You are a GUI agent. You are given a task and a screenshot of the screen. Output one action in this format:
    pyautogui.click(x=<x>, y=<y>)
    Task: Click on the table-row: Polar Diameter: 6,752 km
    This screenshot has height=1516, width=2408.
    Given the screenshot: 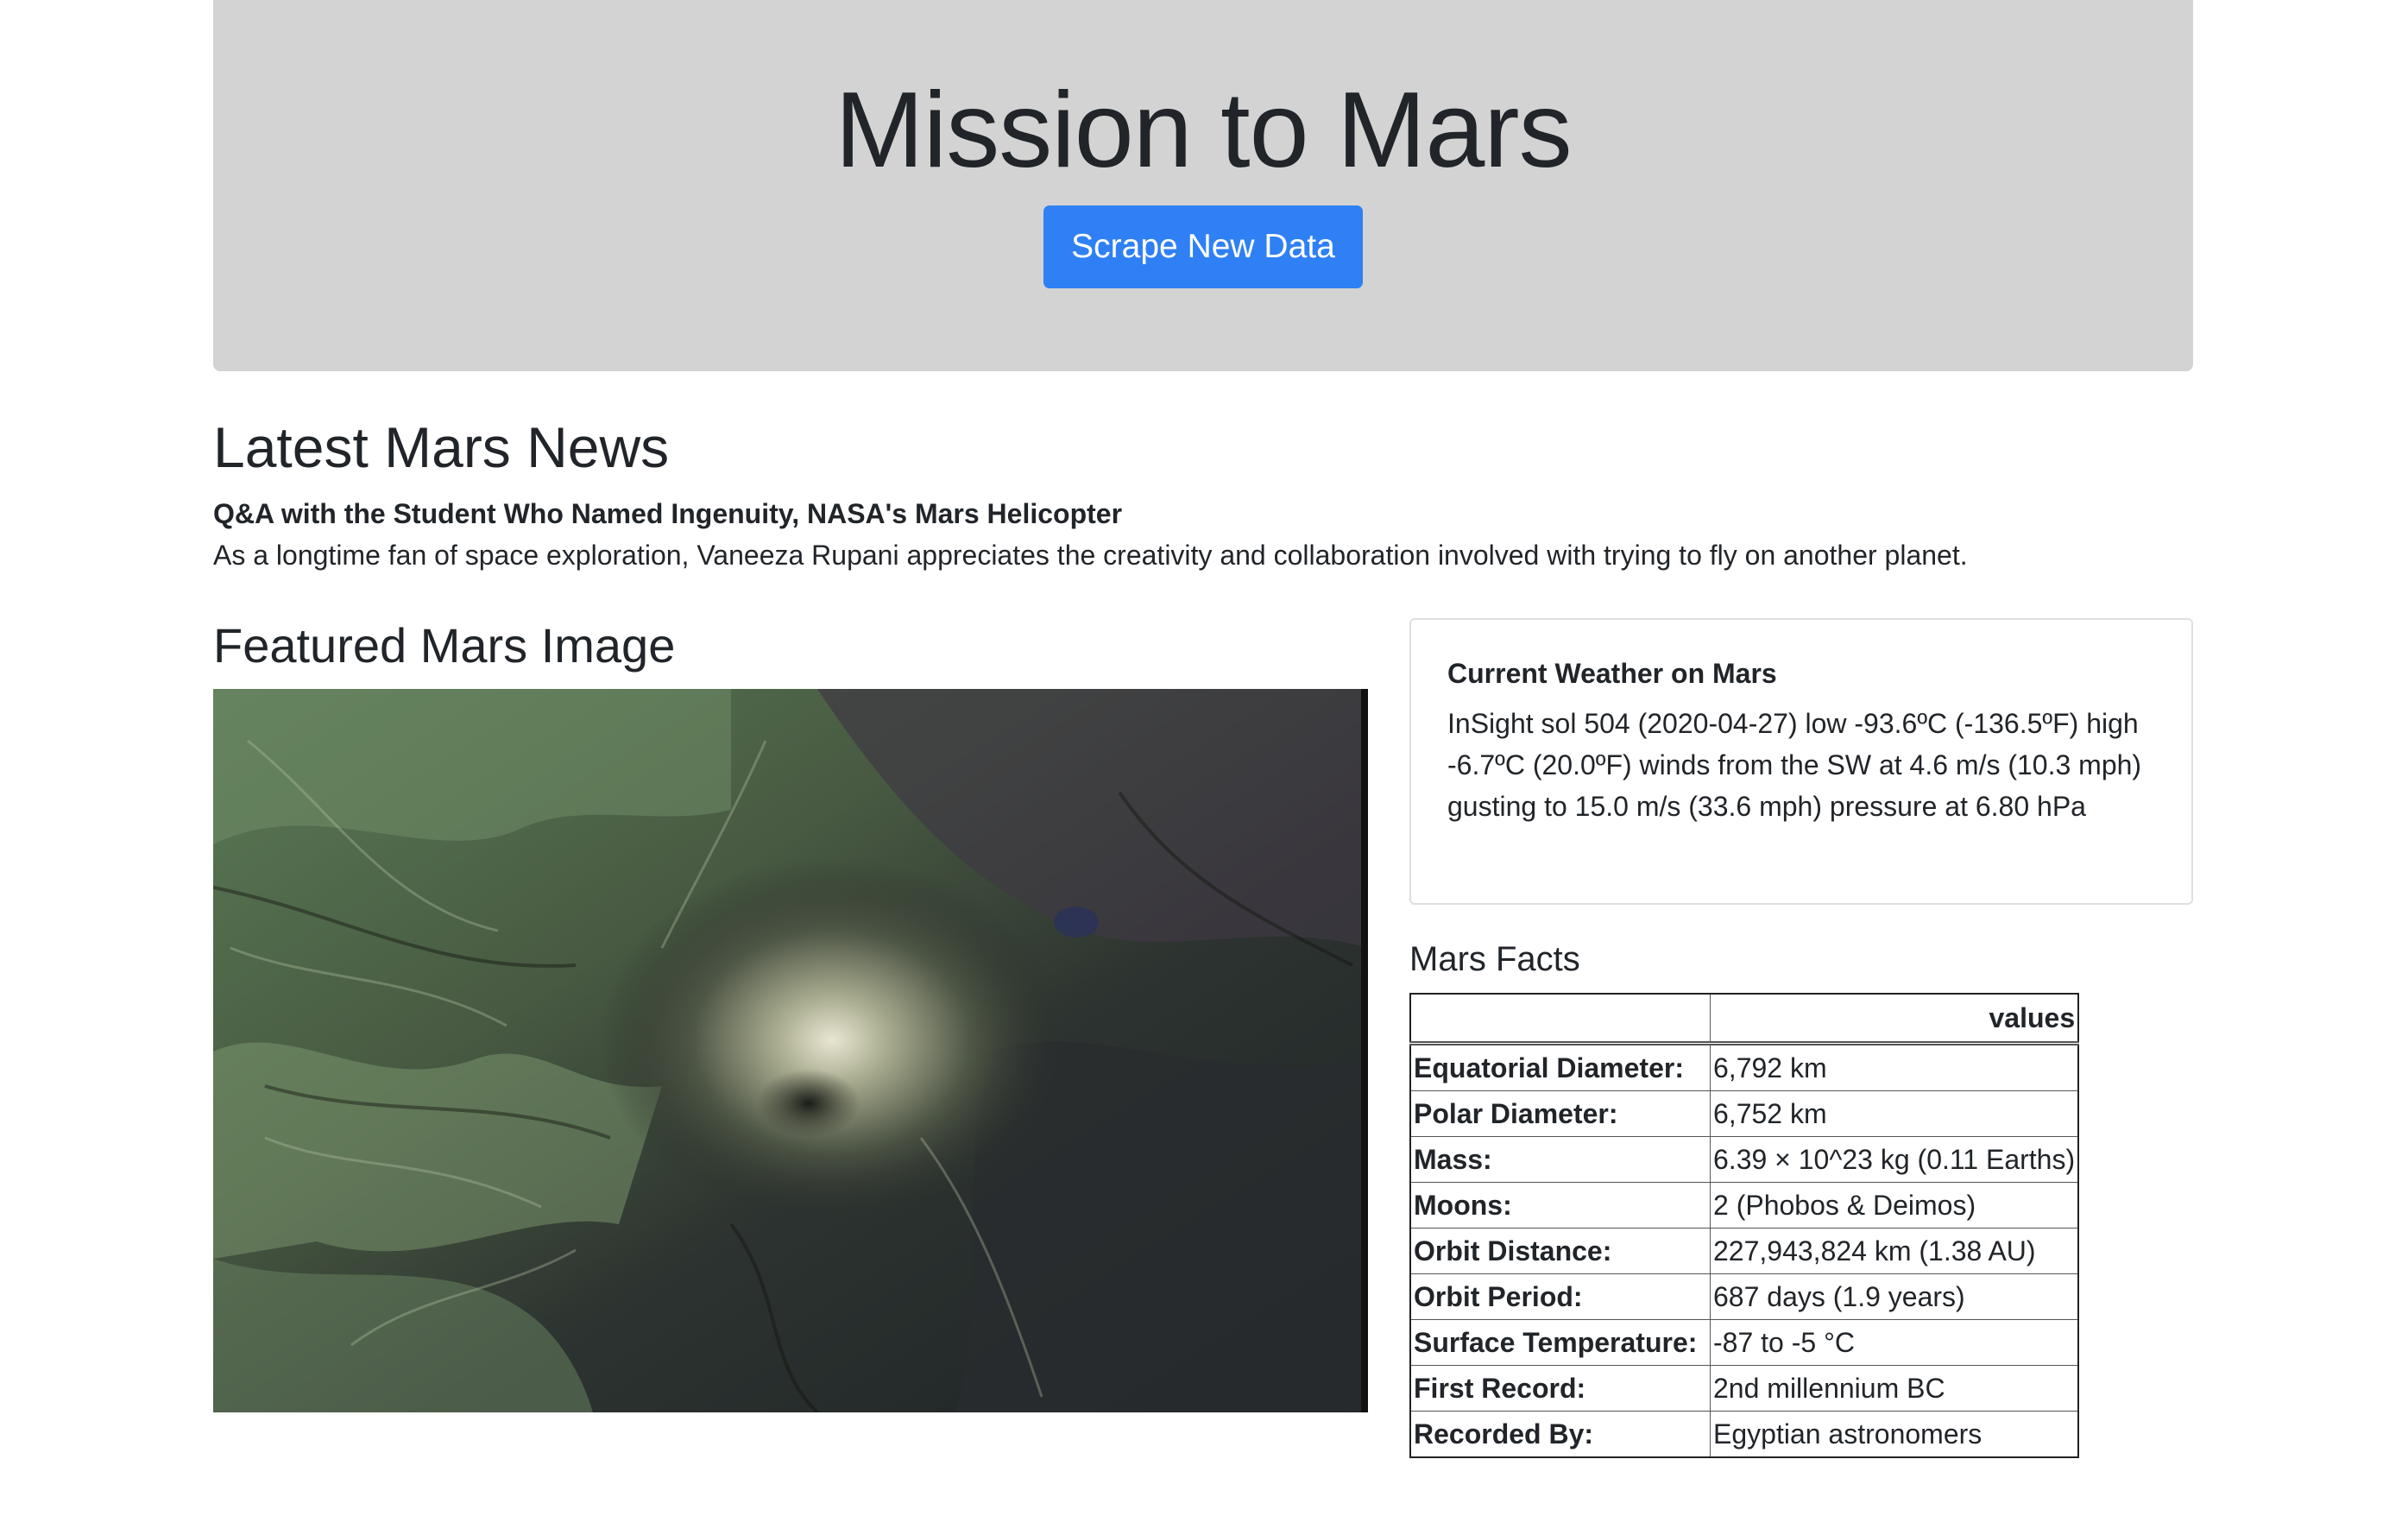 What is the action you would take?
    pyautogui.click(x=1744, y=1113)
    